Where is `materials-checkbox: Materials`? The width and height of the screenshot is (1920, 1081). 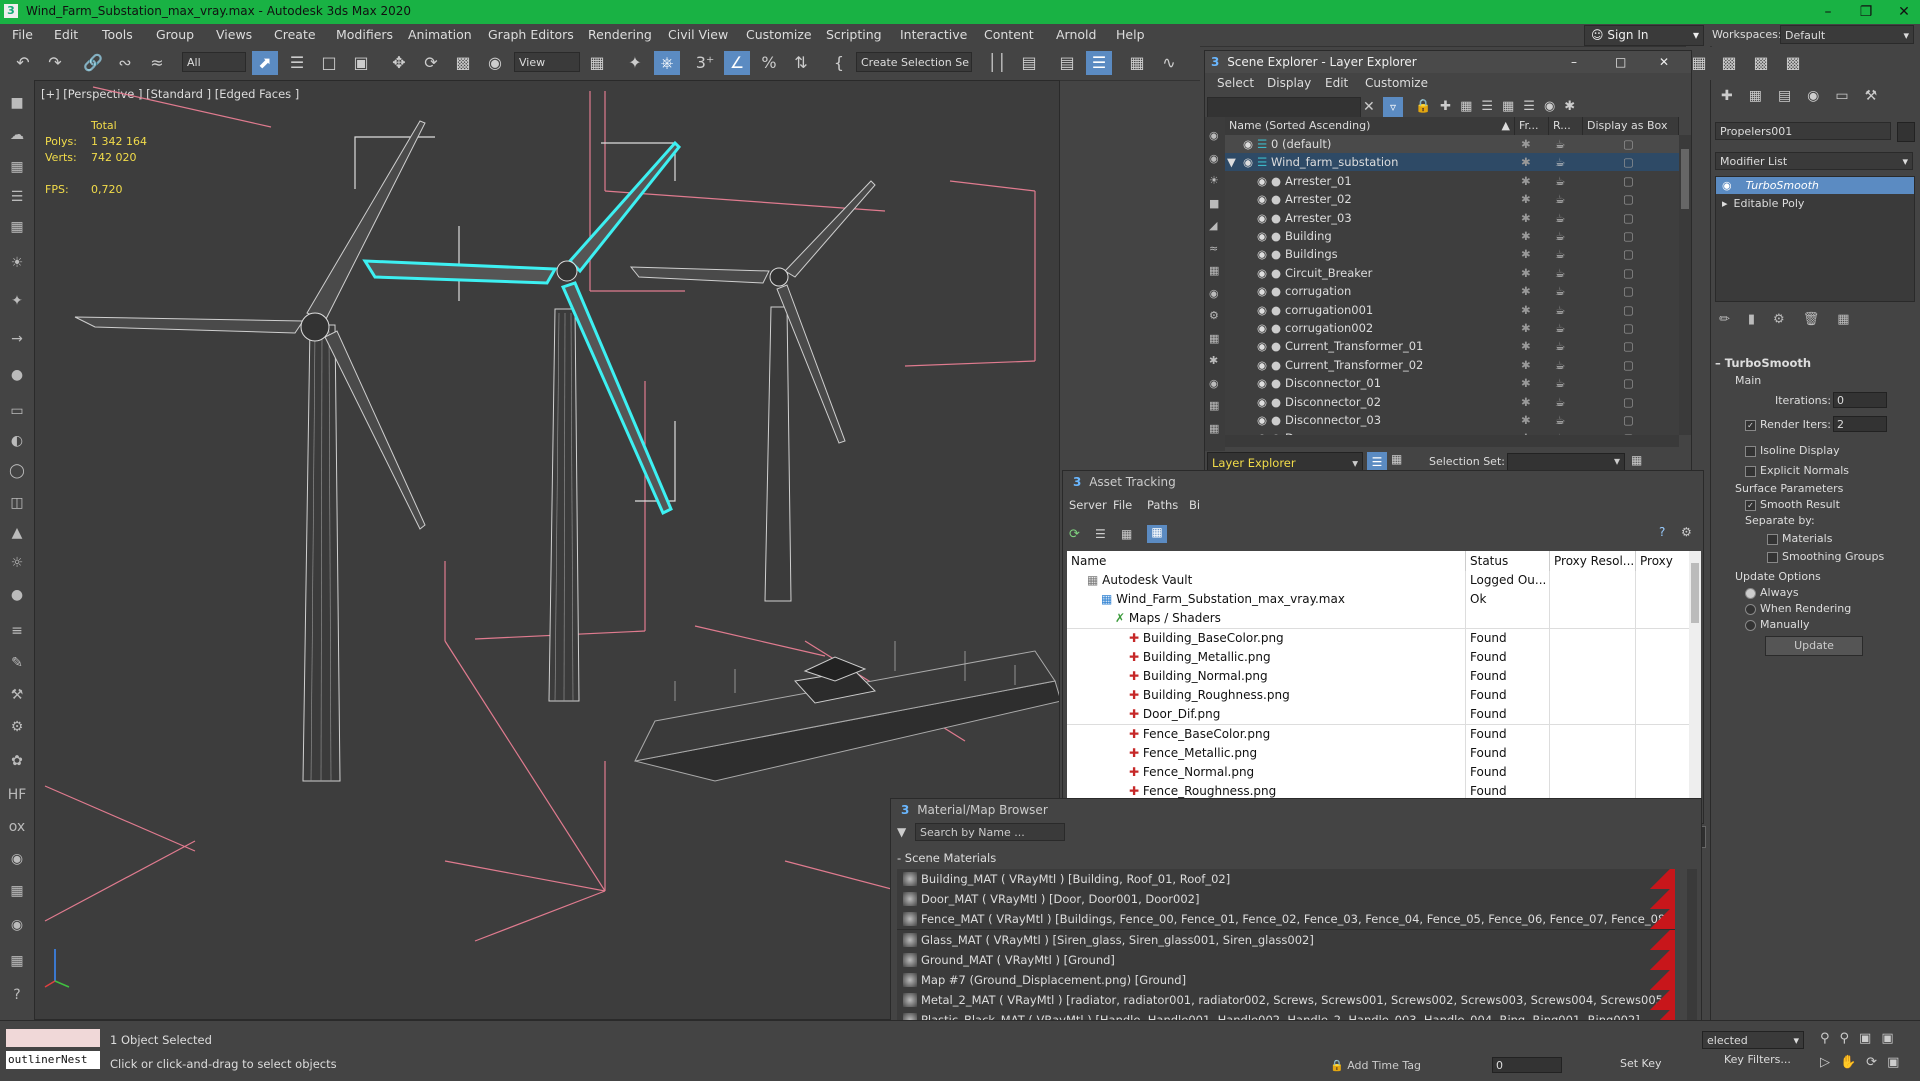
materials-checkbox: Materials is located at coordinates (1799, 538).